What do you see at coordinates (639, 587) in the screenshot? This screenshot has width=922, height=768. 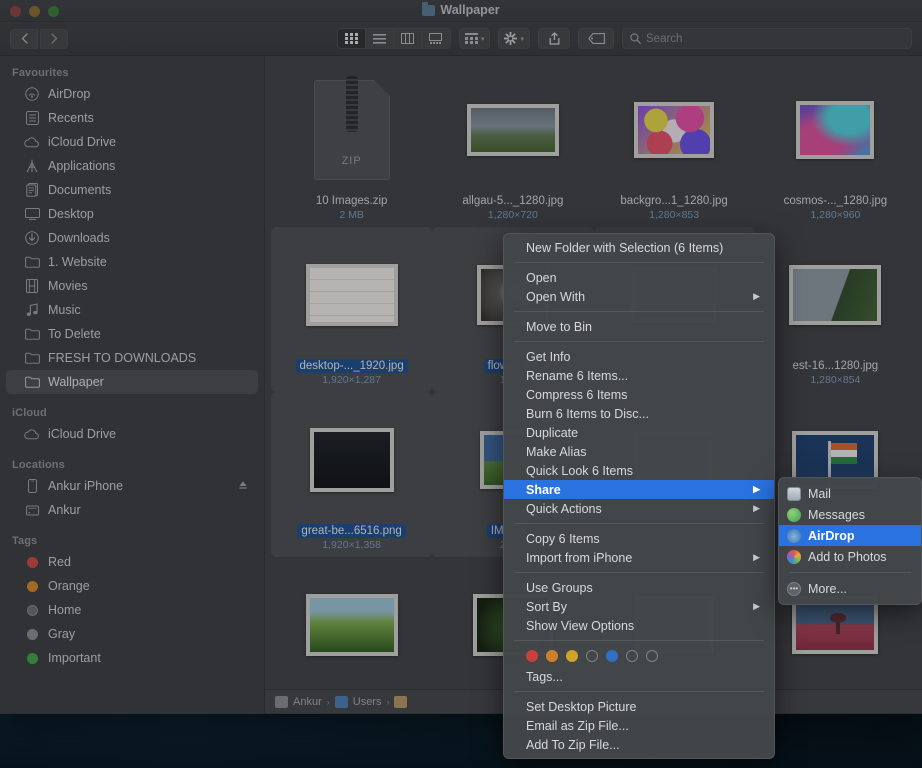 I see `menu-item-use-groups: Use Groups` at bounding box center [639, 587].